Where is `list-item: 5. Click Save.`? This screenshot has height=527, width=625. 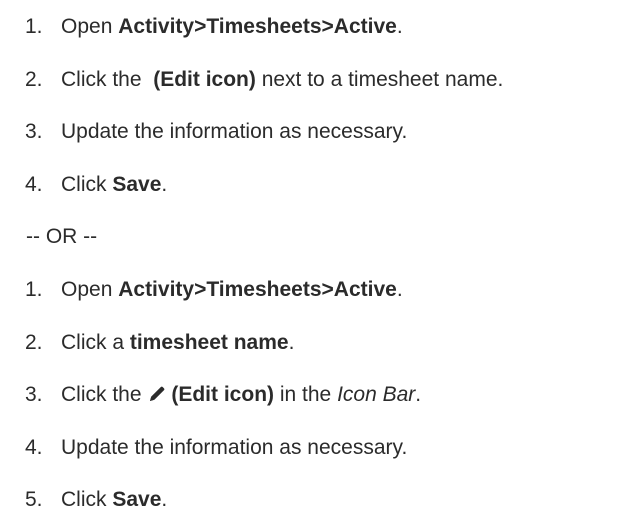
list-item: 5. Click Save. is located at coordinates (312, 499).